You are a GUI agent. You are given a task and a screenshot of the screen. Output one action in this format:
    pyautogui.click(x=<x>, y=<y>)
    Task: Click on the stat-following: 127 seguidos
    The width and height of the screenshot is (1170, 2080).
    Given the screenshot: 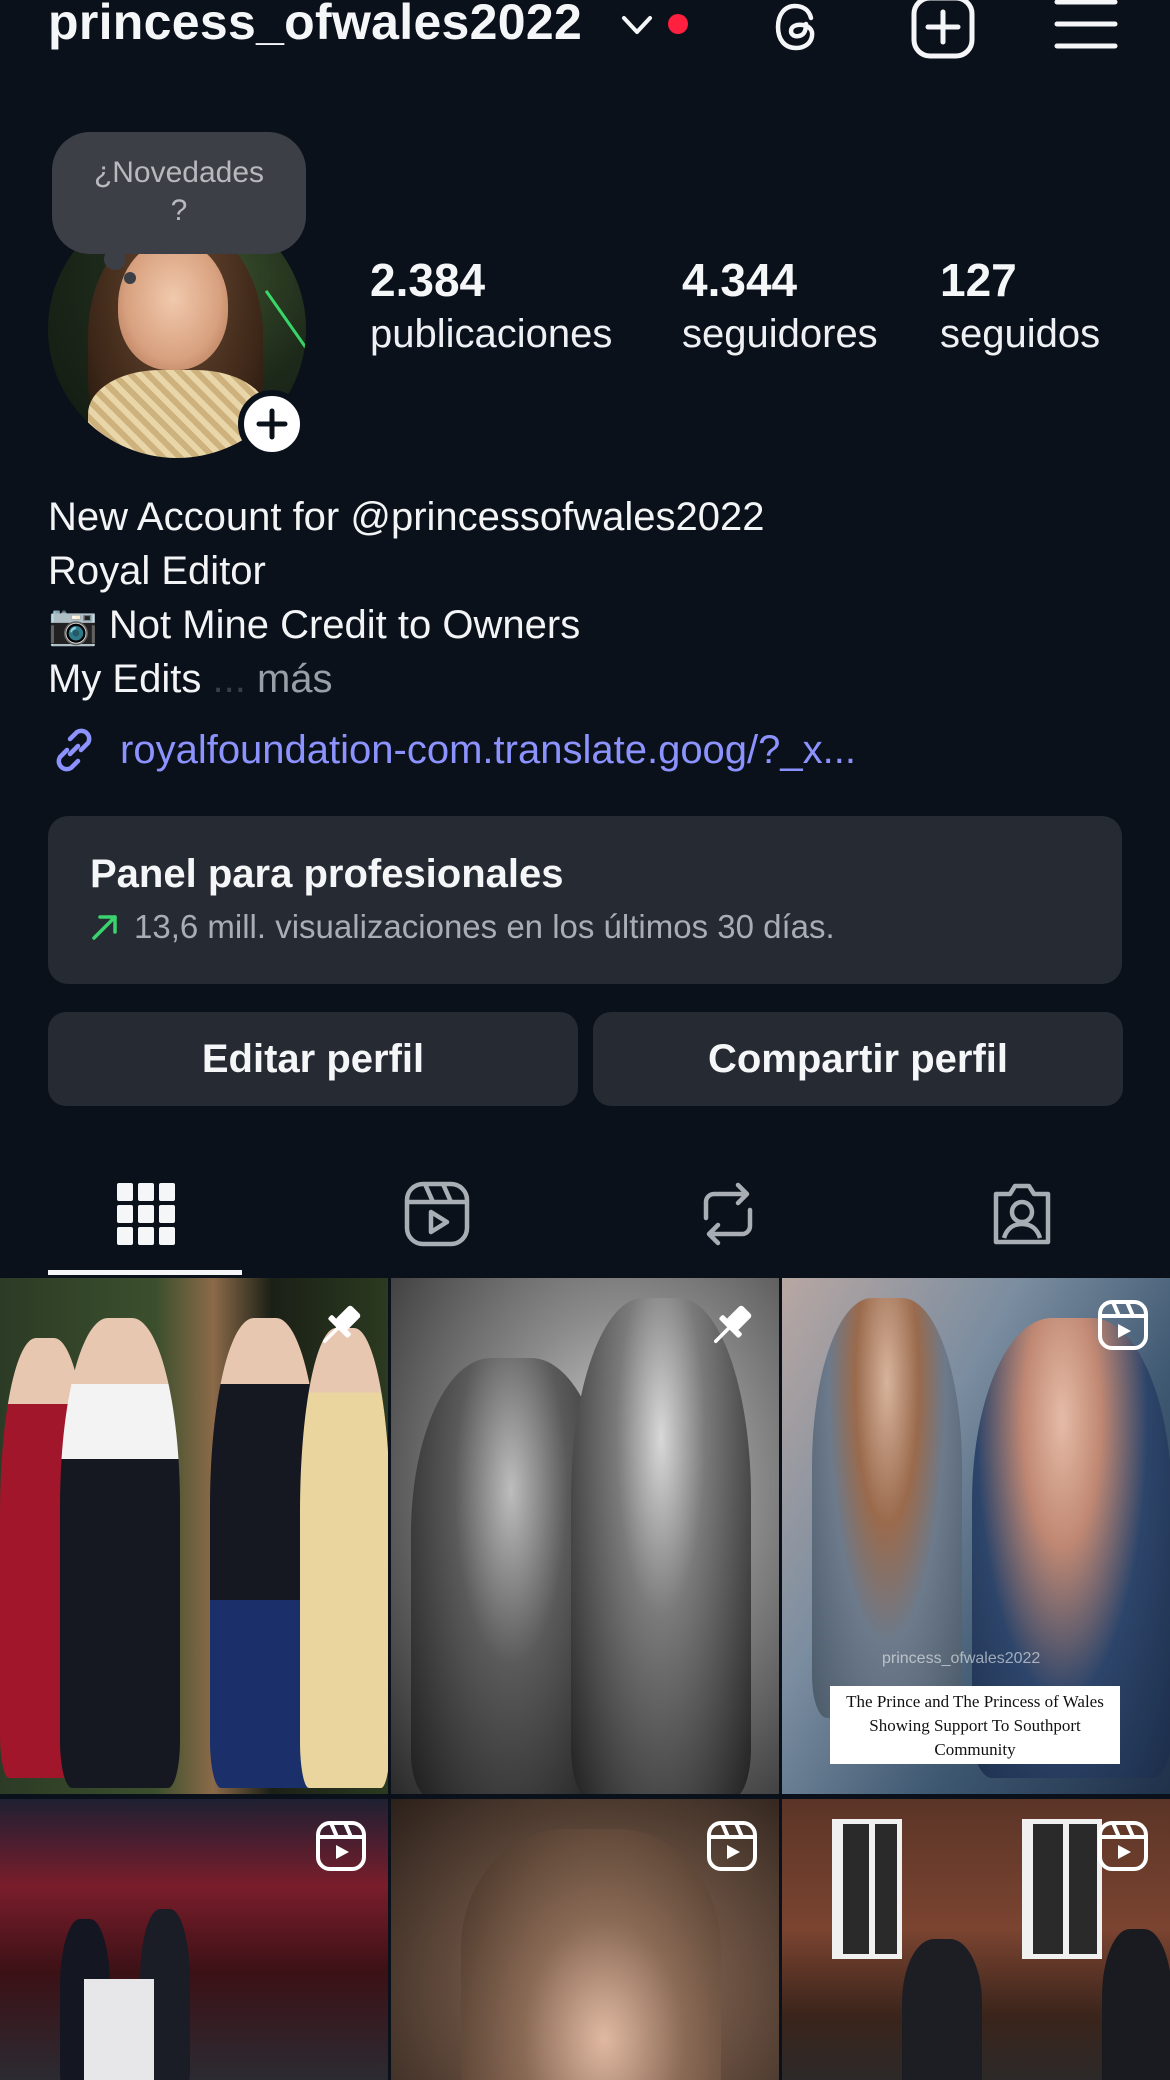 What is the action you would take?
    pyautogui.click(x=1020, y=306)
    